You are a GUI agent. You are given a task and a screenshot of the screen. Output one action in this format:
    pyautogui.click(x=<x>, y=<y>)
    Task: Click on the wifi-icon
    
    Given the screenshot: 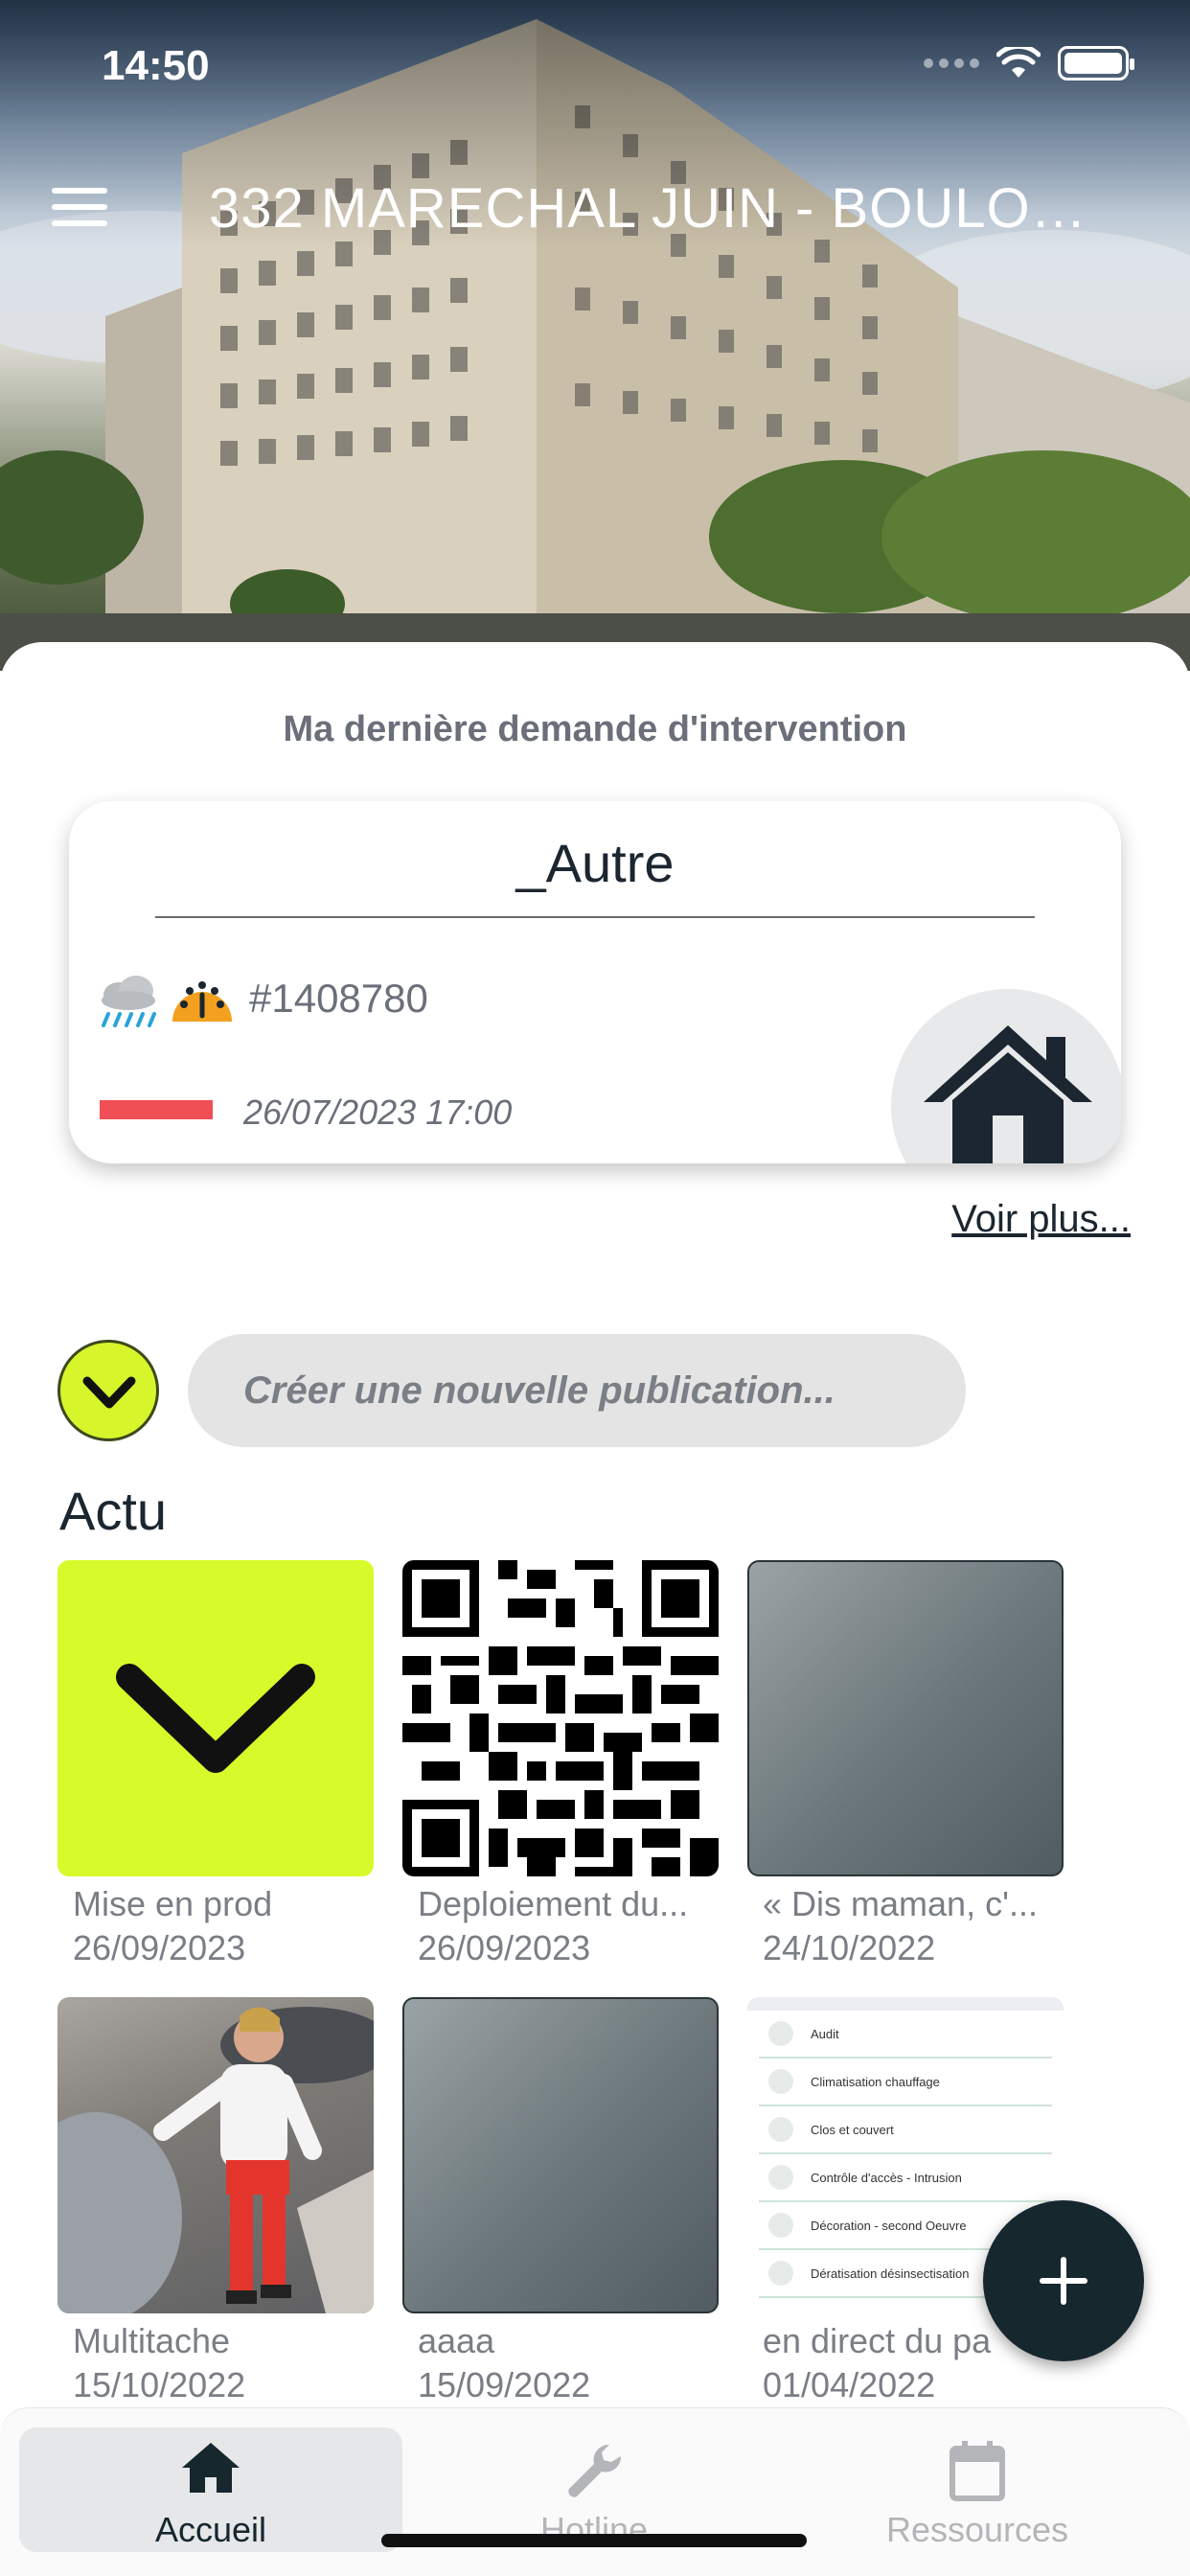 What is the action you would take?
    pyautogui.click(x=1018, y=63)
    